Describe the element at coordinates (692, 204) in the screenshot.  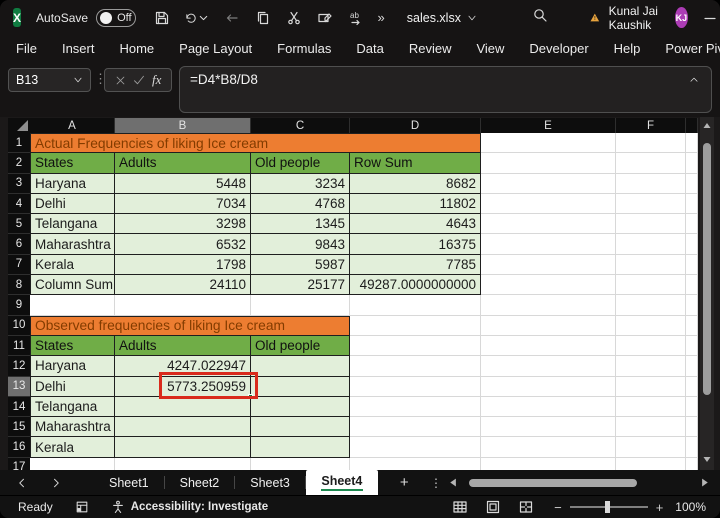
I see `cell-G4-partial` at that location.